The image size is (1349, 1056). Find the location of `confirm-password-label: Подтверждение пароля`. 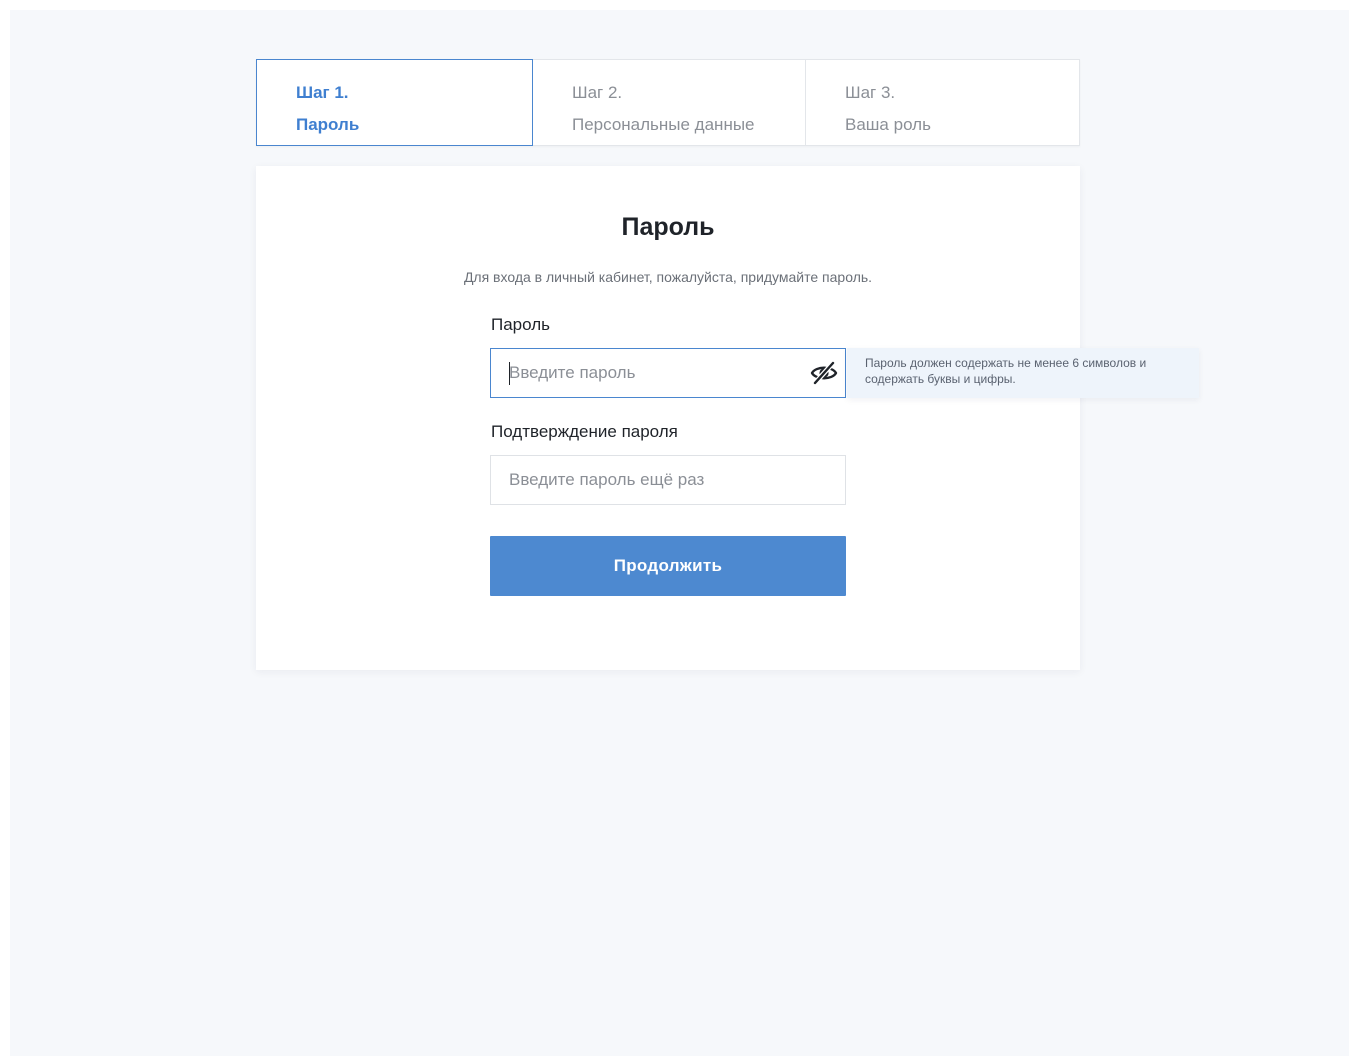

confirm-password-label: Подтверждение пароля is located at coordinates (584, 431).